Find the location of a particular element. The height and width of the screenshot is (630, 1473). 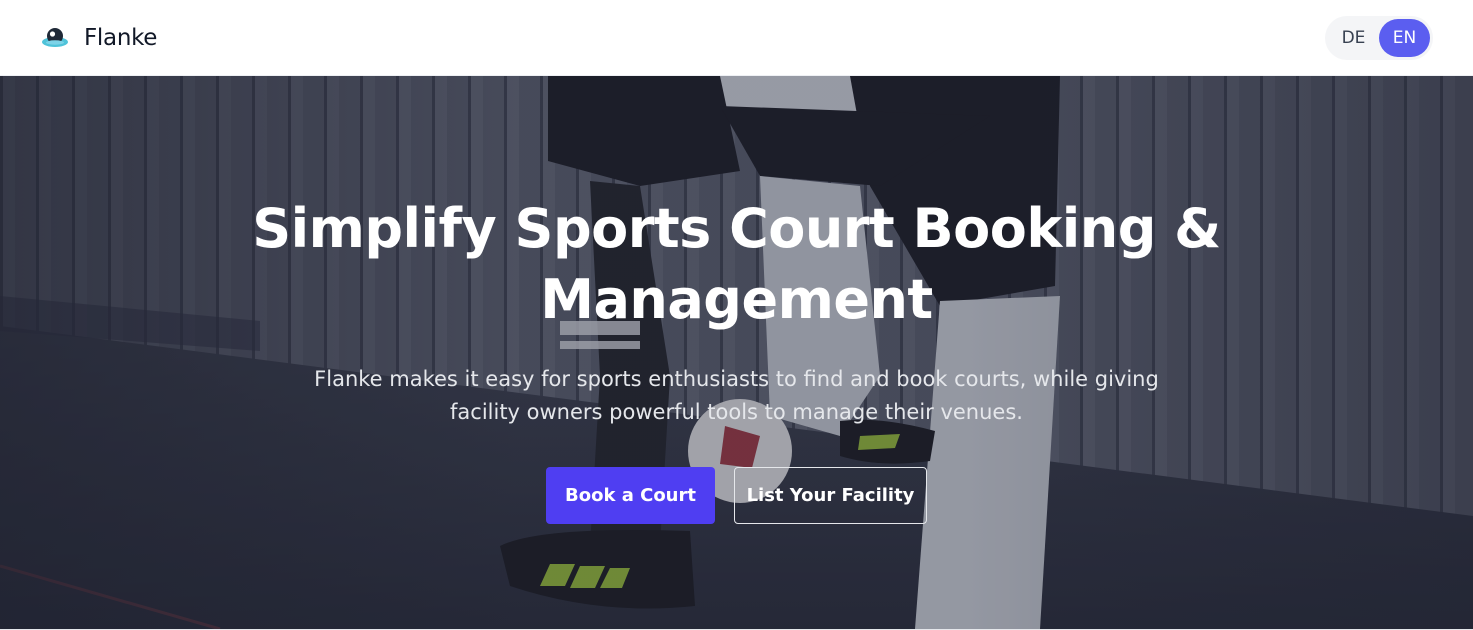

brand-name: Flanke is located at coordinates (121, 37).